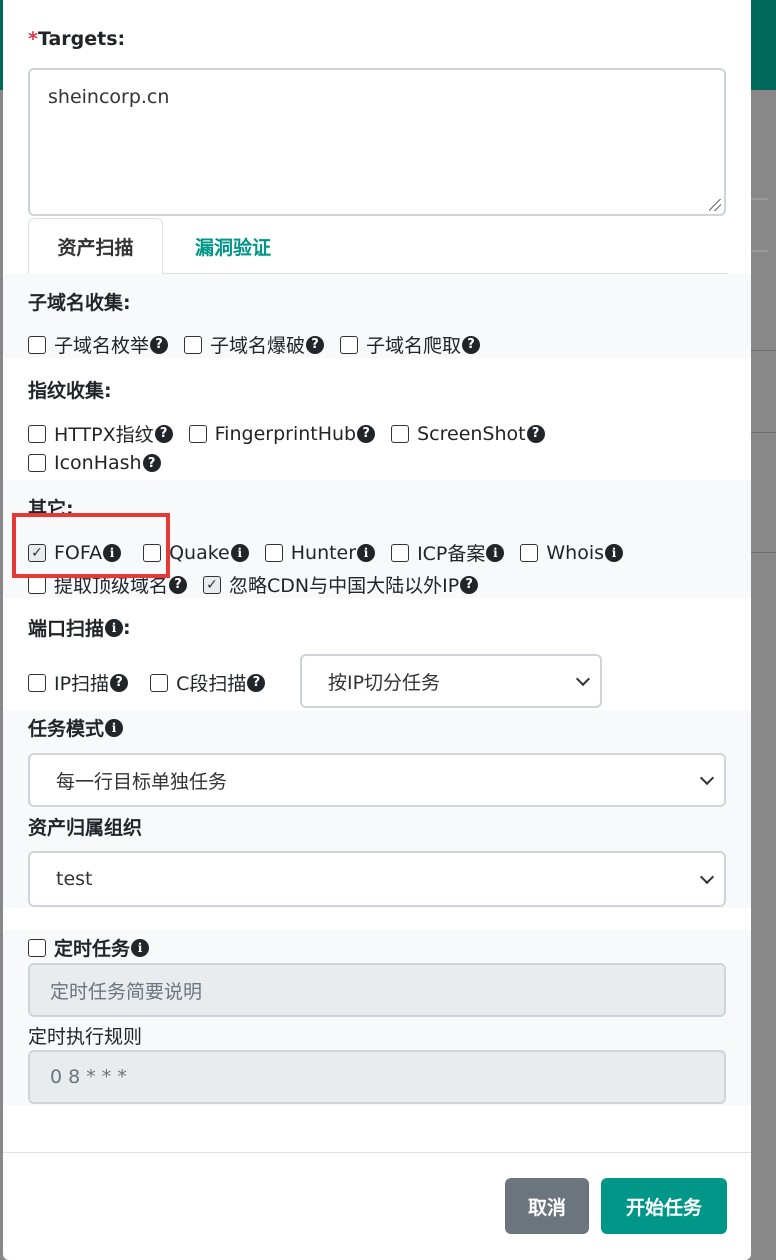 The image size is (776, 1260). I want to click on port-scan-options: IP扫描? C段扫描?, so click(154, 682).